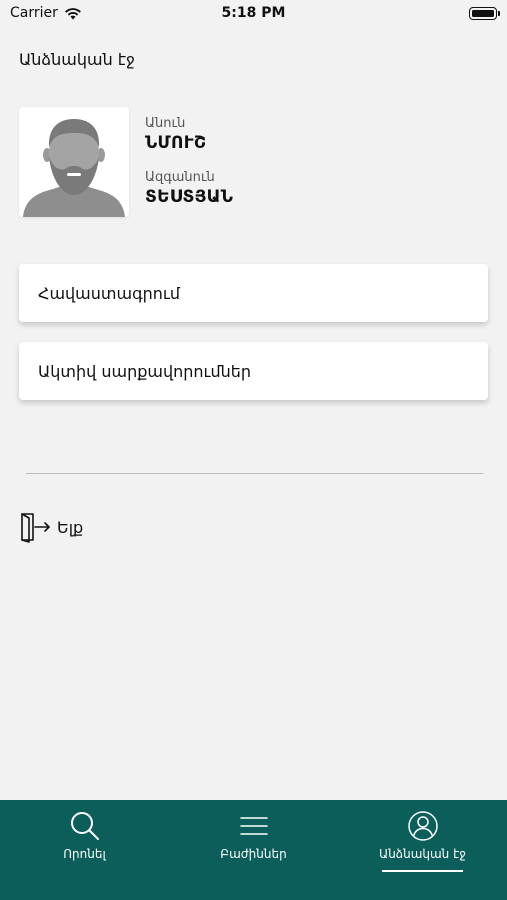 This screenshot has width=507, height=900. I want to click on tab-sections-label: Բաժիններ, so click(253, 854).